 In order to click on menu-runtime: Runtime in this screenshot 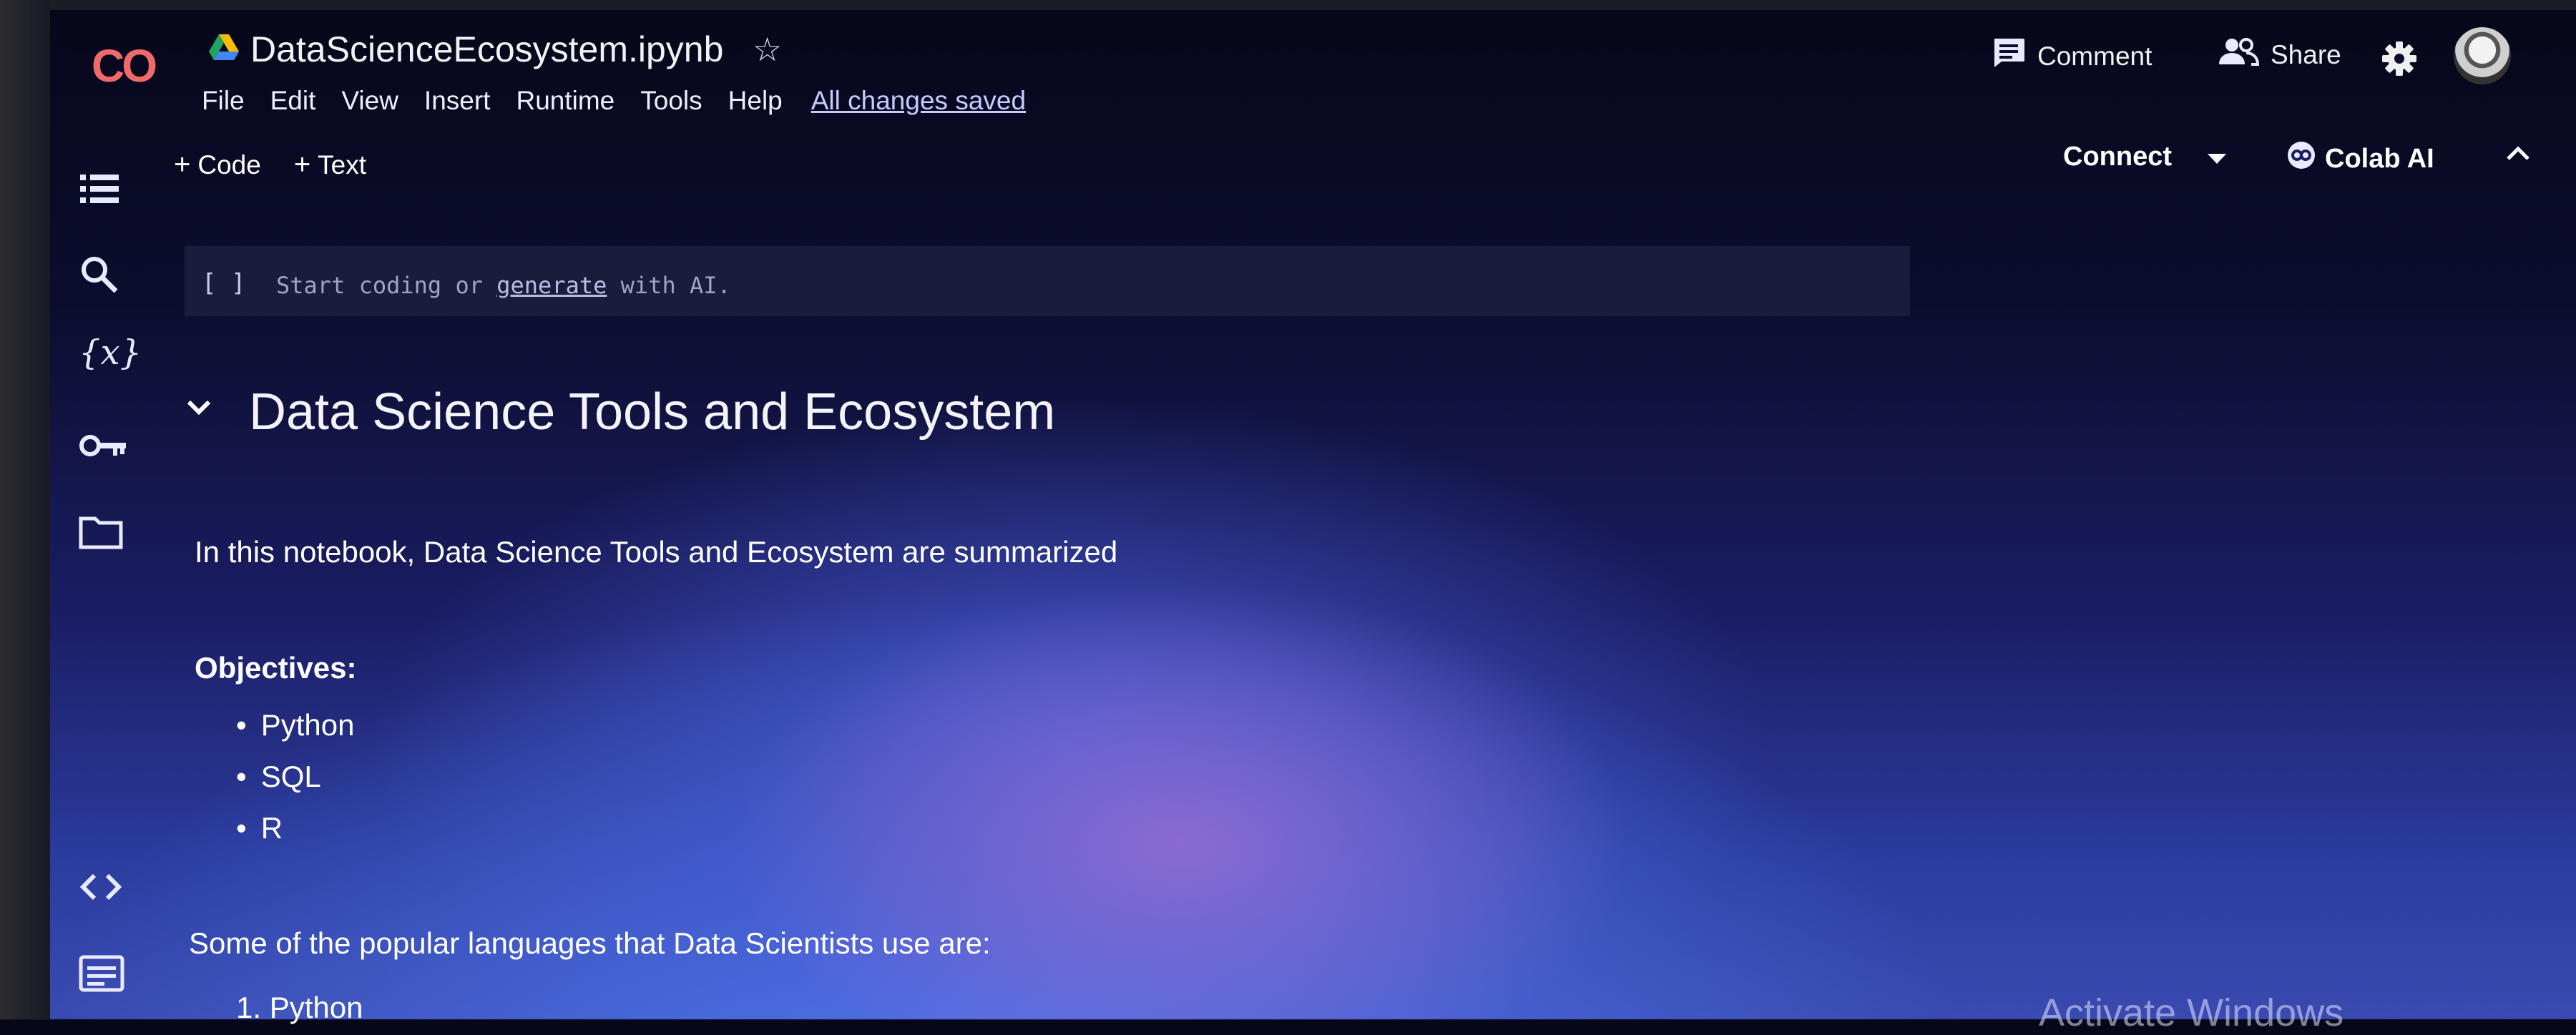, I will do `click(565, 101)`.